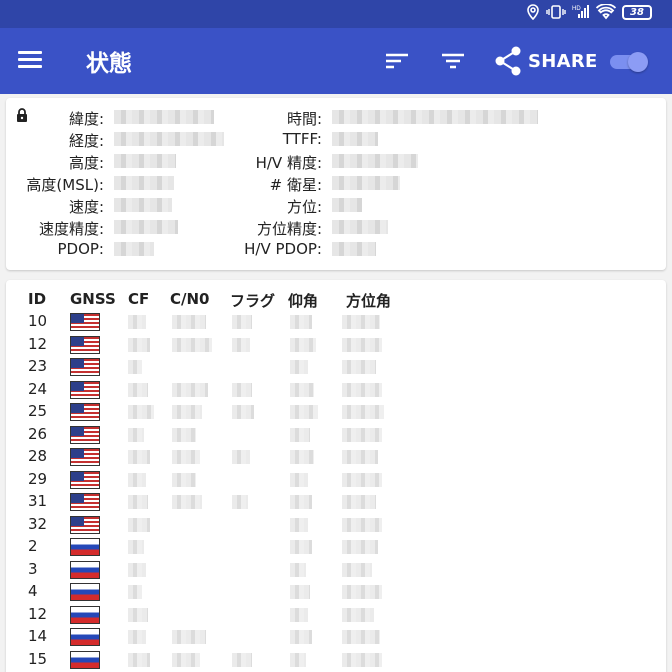 This screenshot has height=672, width=672. Describe the element at coordinates (86, 163) in the screenshot. I see `altitude-label: 高度:` at that location.